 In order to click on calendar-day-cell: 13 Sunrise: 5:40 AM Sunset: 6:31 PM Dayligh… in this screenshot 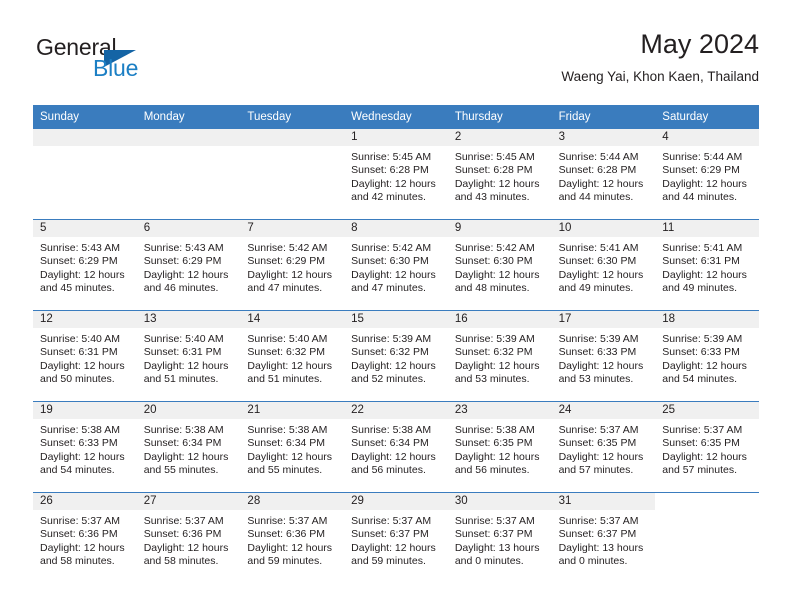, I will do `click(188, 356)`.